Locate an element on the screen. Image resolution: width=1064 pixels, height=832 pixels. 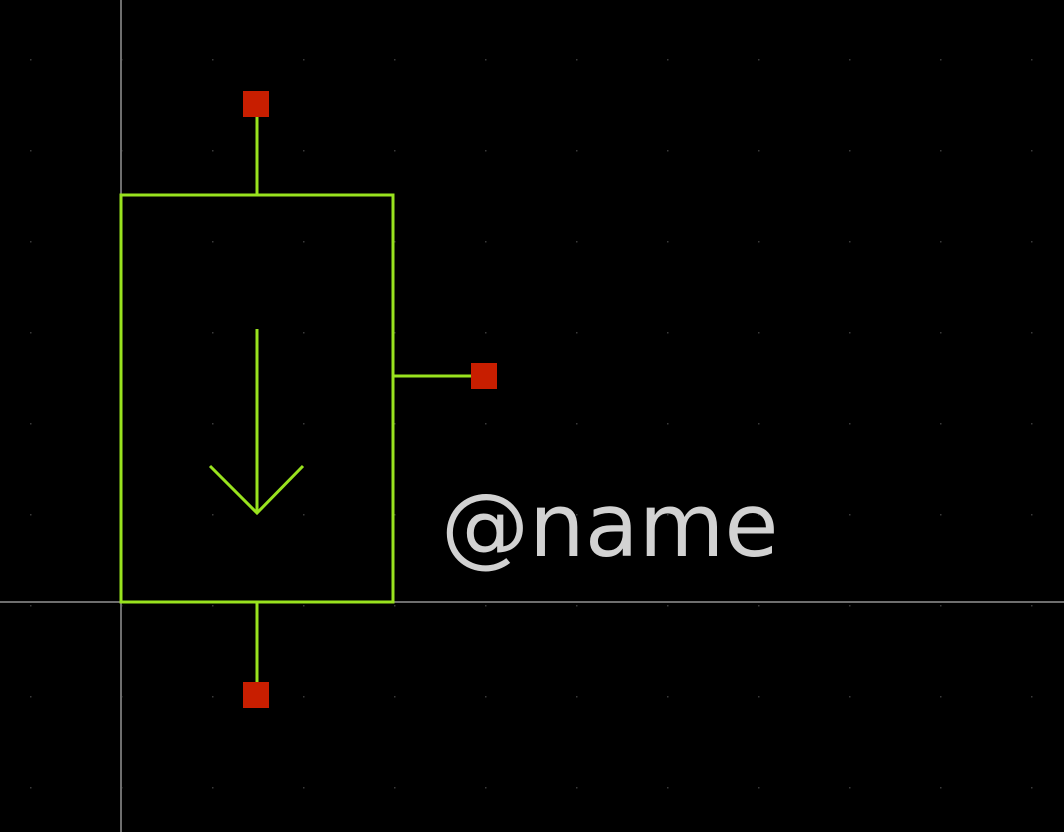
bottom-pin-marker is located at coordinates (256, 695).